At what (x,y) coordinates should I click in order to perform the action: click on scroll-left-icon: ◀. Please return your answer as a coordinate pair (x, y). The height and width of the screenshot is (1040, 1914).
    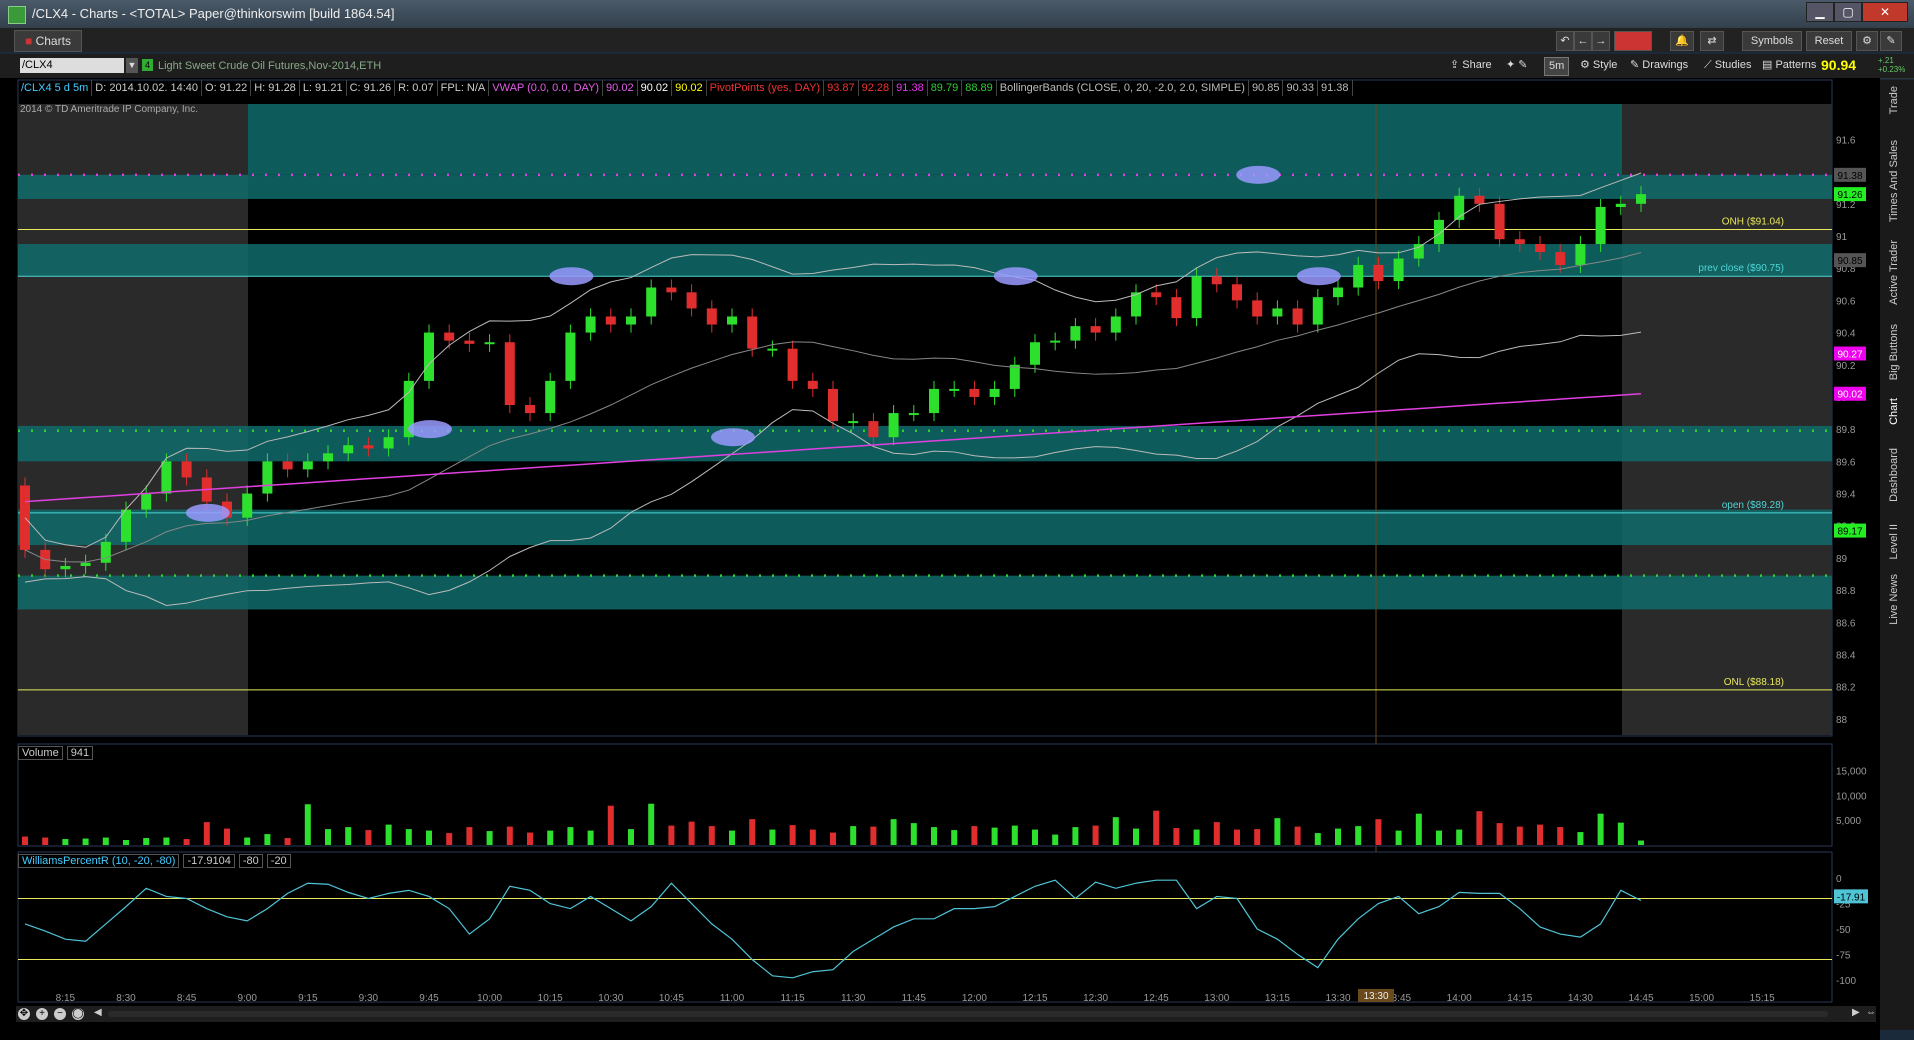
    Looking at the image, I should click on (98, 1012).